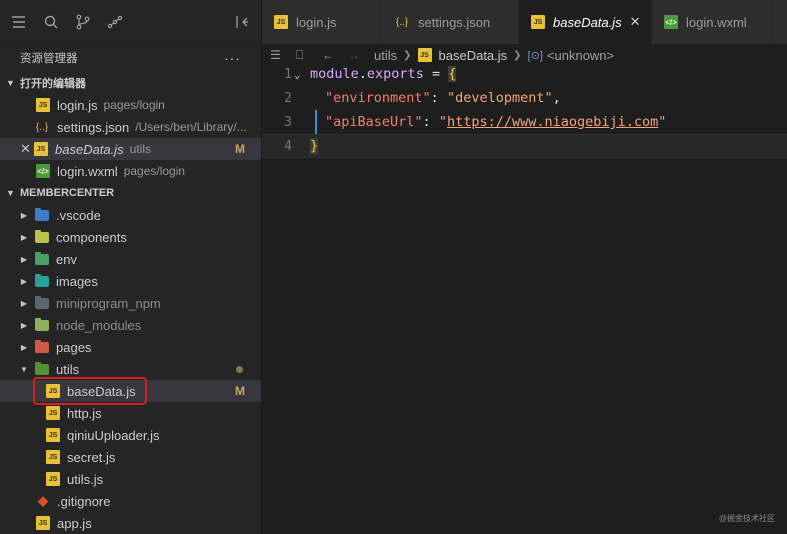 The height and width of the screenshot is (534, 787). I want to click on search-icon, so click(51, 22).